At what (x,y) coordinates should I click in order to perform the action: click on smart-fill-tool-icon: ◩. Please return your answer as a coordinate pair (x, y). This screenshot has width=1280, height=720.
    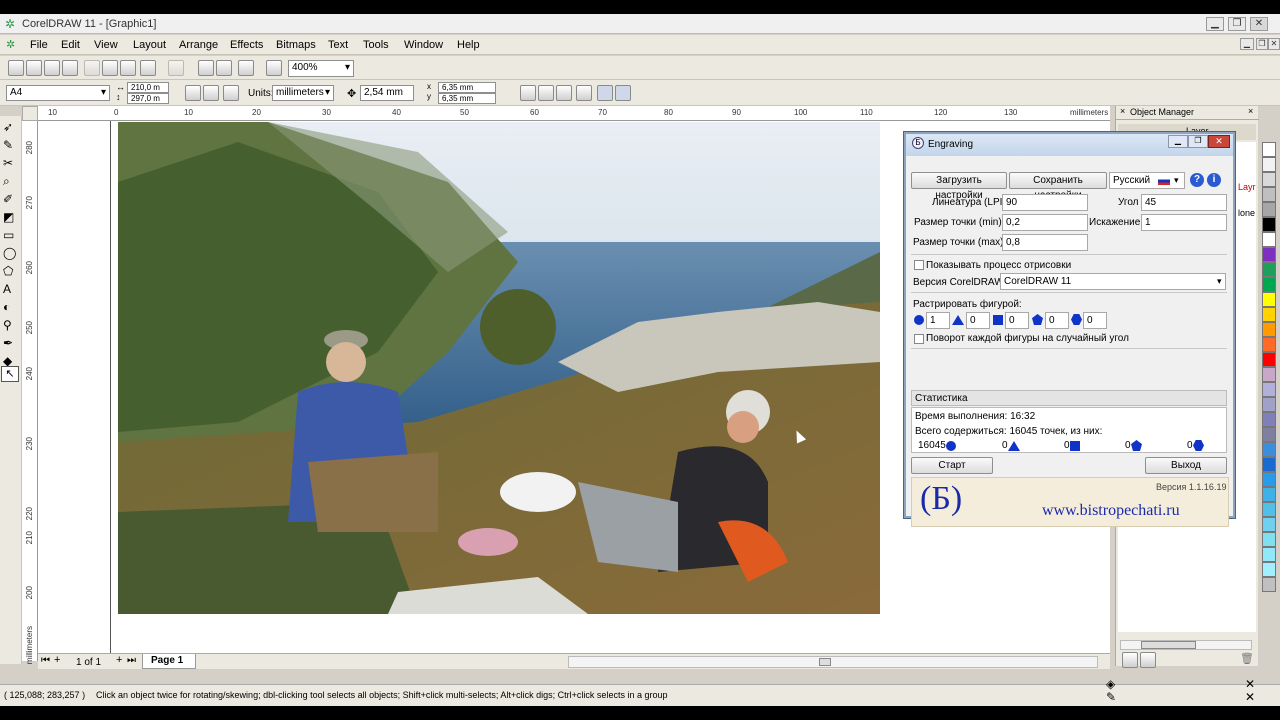
    Looking at the image, I should click on (8, 217).